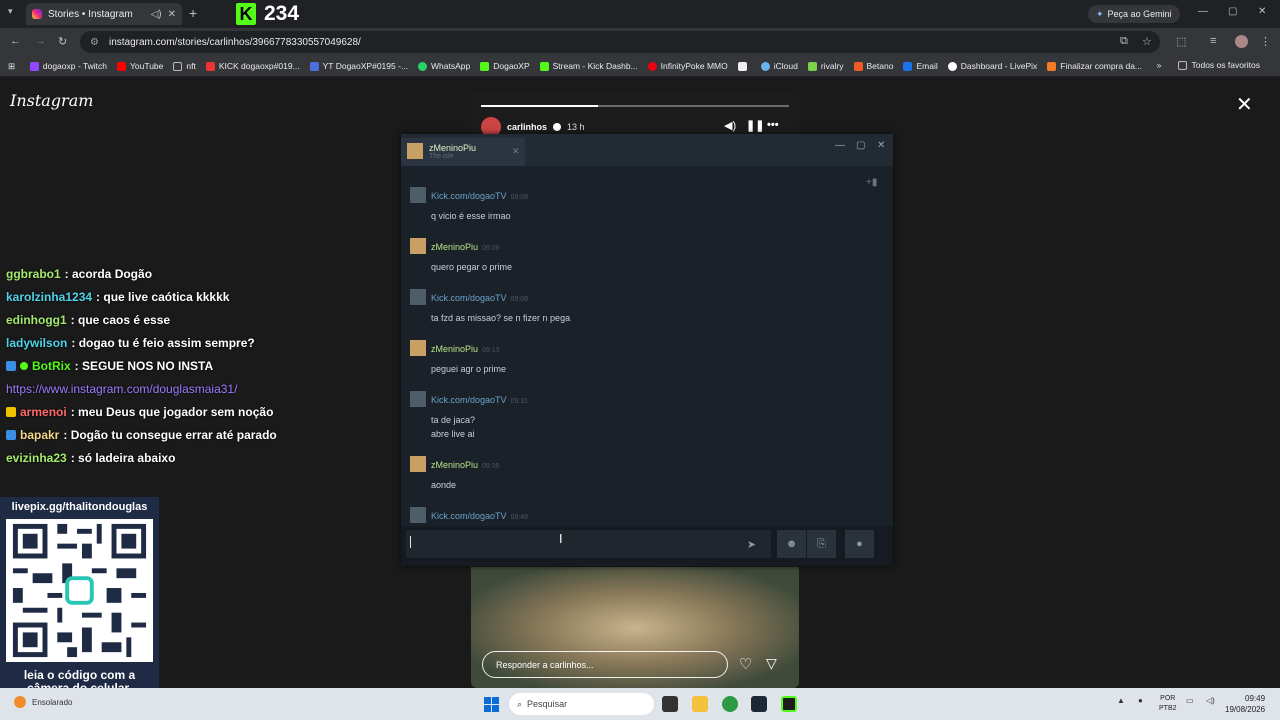 The image size is (1280, 720). Describe the element at coordinates (859, 544) in the screenshot. I see `voice-icon: ●` at that location.